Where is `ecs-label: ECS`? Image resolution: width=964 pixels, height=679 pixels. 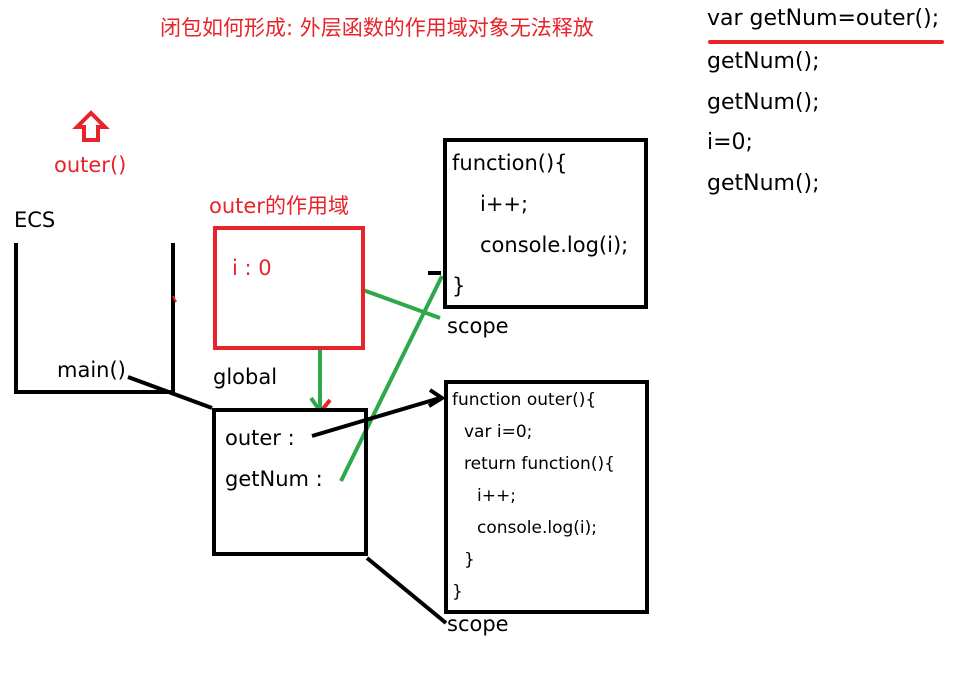
ecs-label: ECS is located at coordinates (35, 220).